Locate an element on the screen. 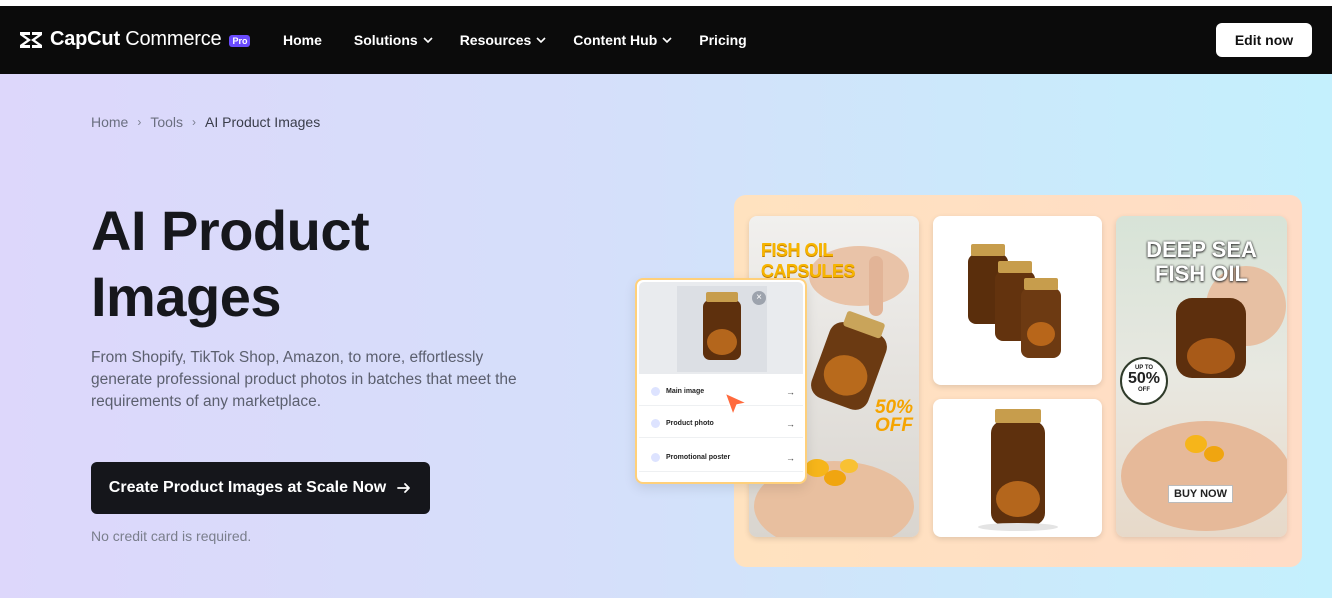 This screenshot has width=1332, height=598. bottles-illustration is located at coordinates (1014, 301).